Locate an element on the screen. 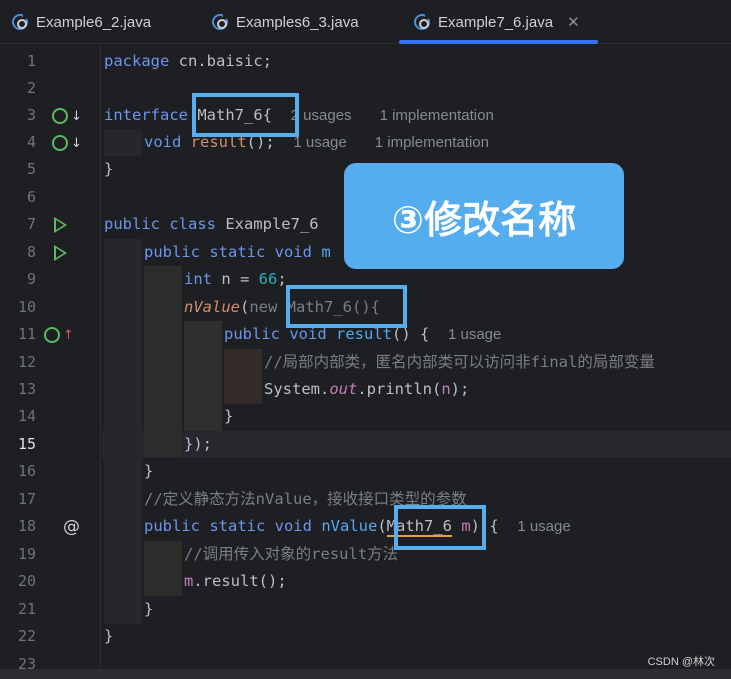  line-number: 4 is located at coordinates (31, 142).